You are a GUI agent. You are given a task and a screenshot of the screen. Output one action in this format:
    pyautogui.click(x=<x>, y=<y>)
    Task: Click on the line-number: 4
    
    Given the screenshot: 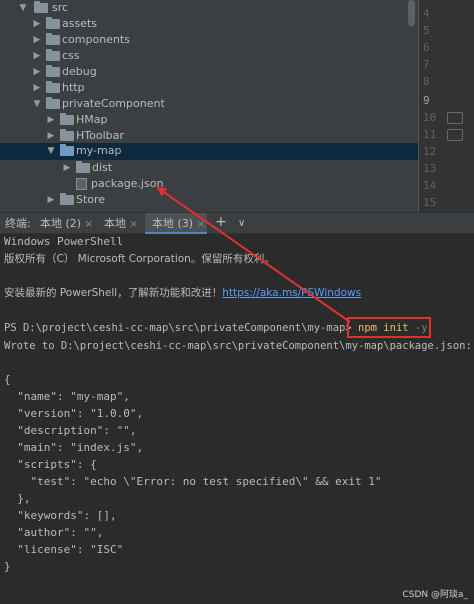 What is the action you would take?
    pyautogui.click(x=426, y=13)
    